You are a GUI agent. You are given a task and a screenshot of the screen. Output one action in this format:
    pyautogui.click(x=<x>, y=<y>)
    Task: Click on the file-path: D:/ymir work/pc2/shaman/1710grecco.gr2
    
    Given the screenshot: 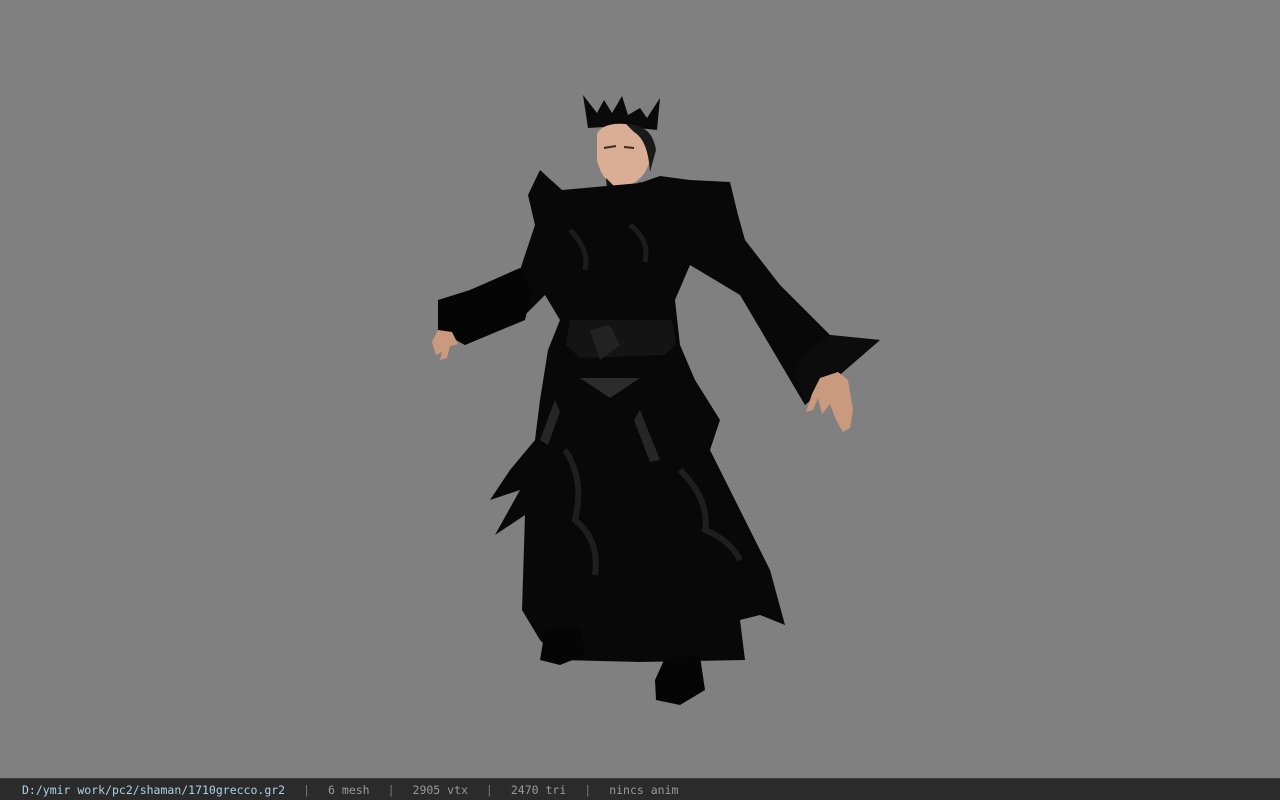 What is the action you would take?
    pyautogui.click(x=154, y=789)
    